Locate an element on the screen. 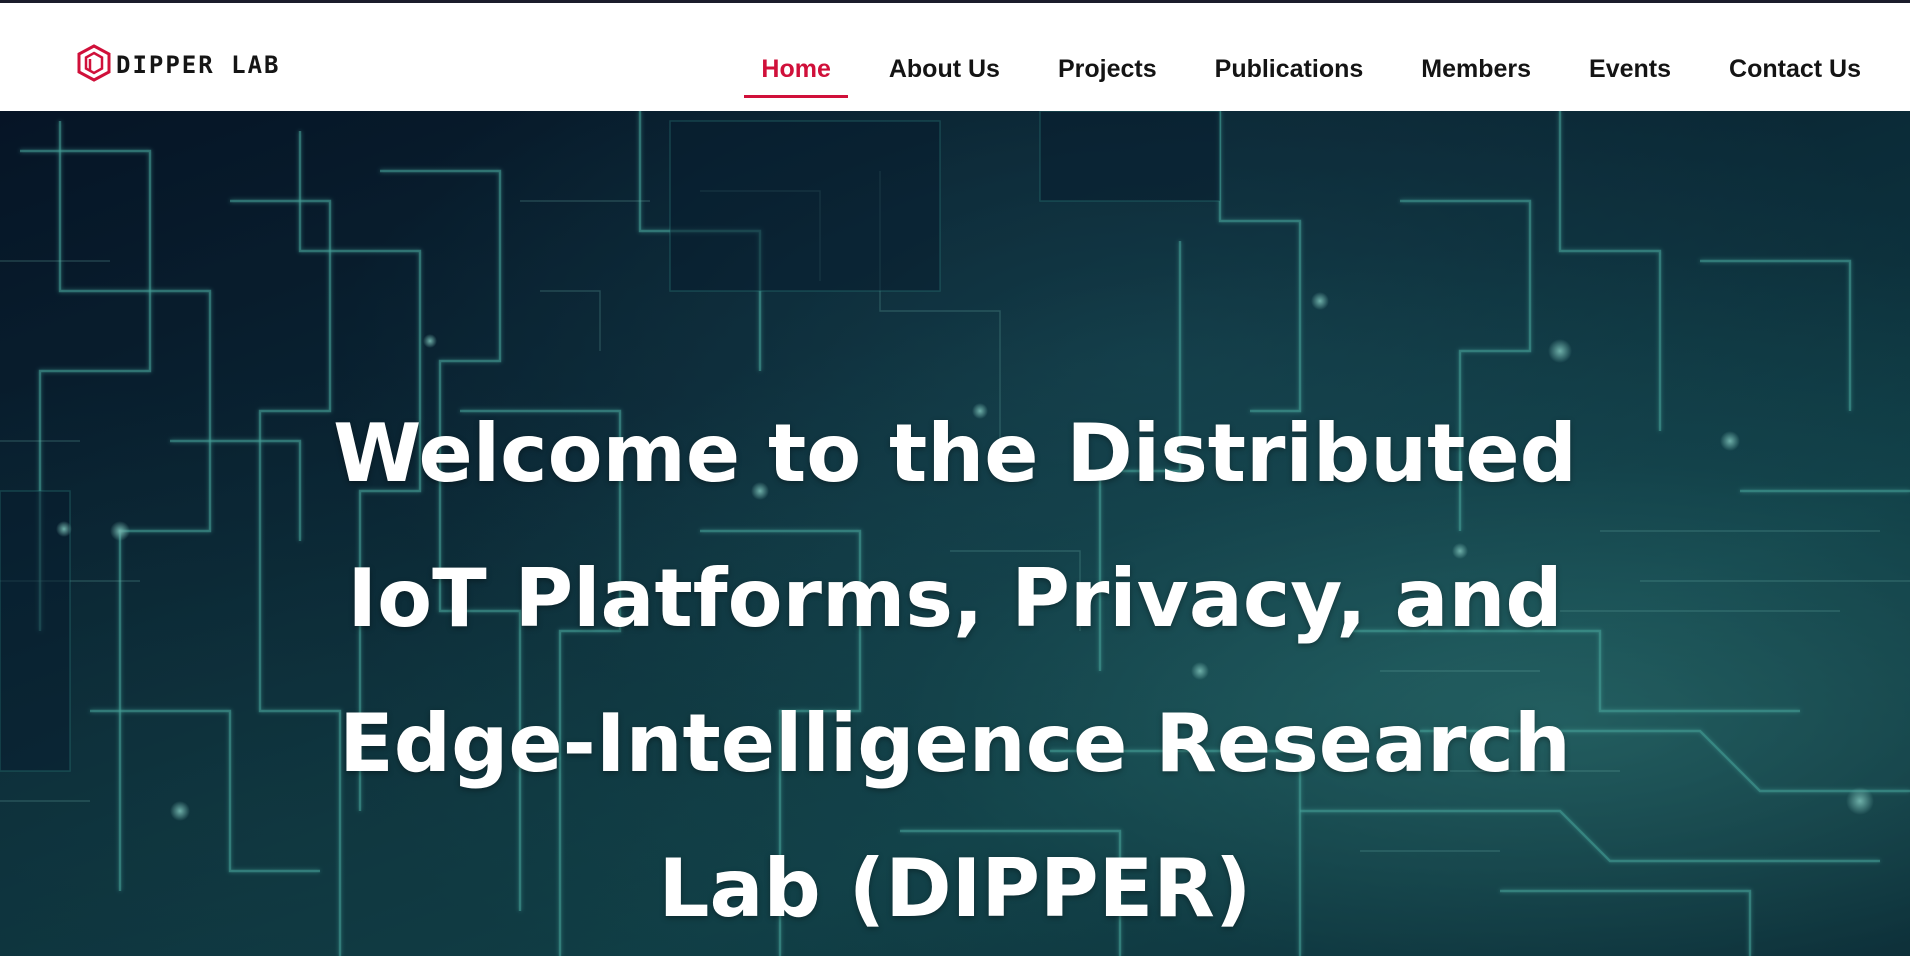 Image resolution: width=1910 pixels, height=956 pixels. logo-text: DIPPER LAB is located at coordinates (198, 65).